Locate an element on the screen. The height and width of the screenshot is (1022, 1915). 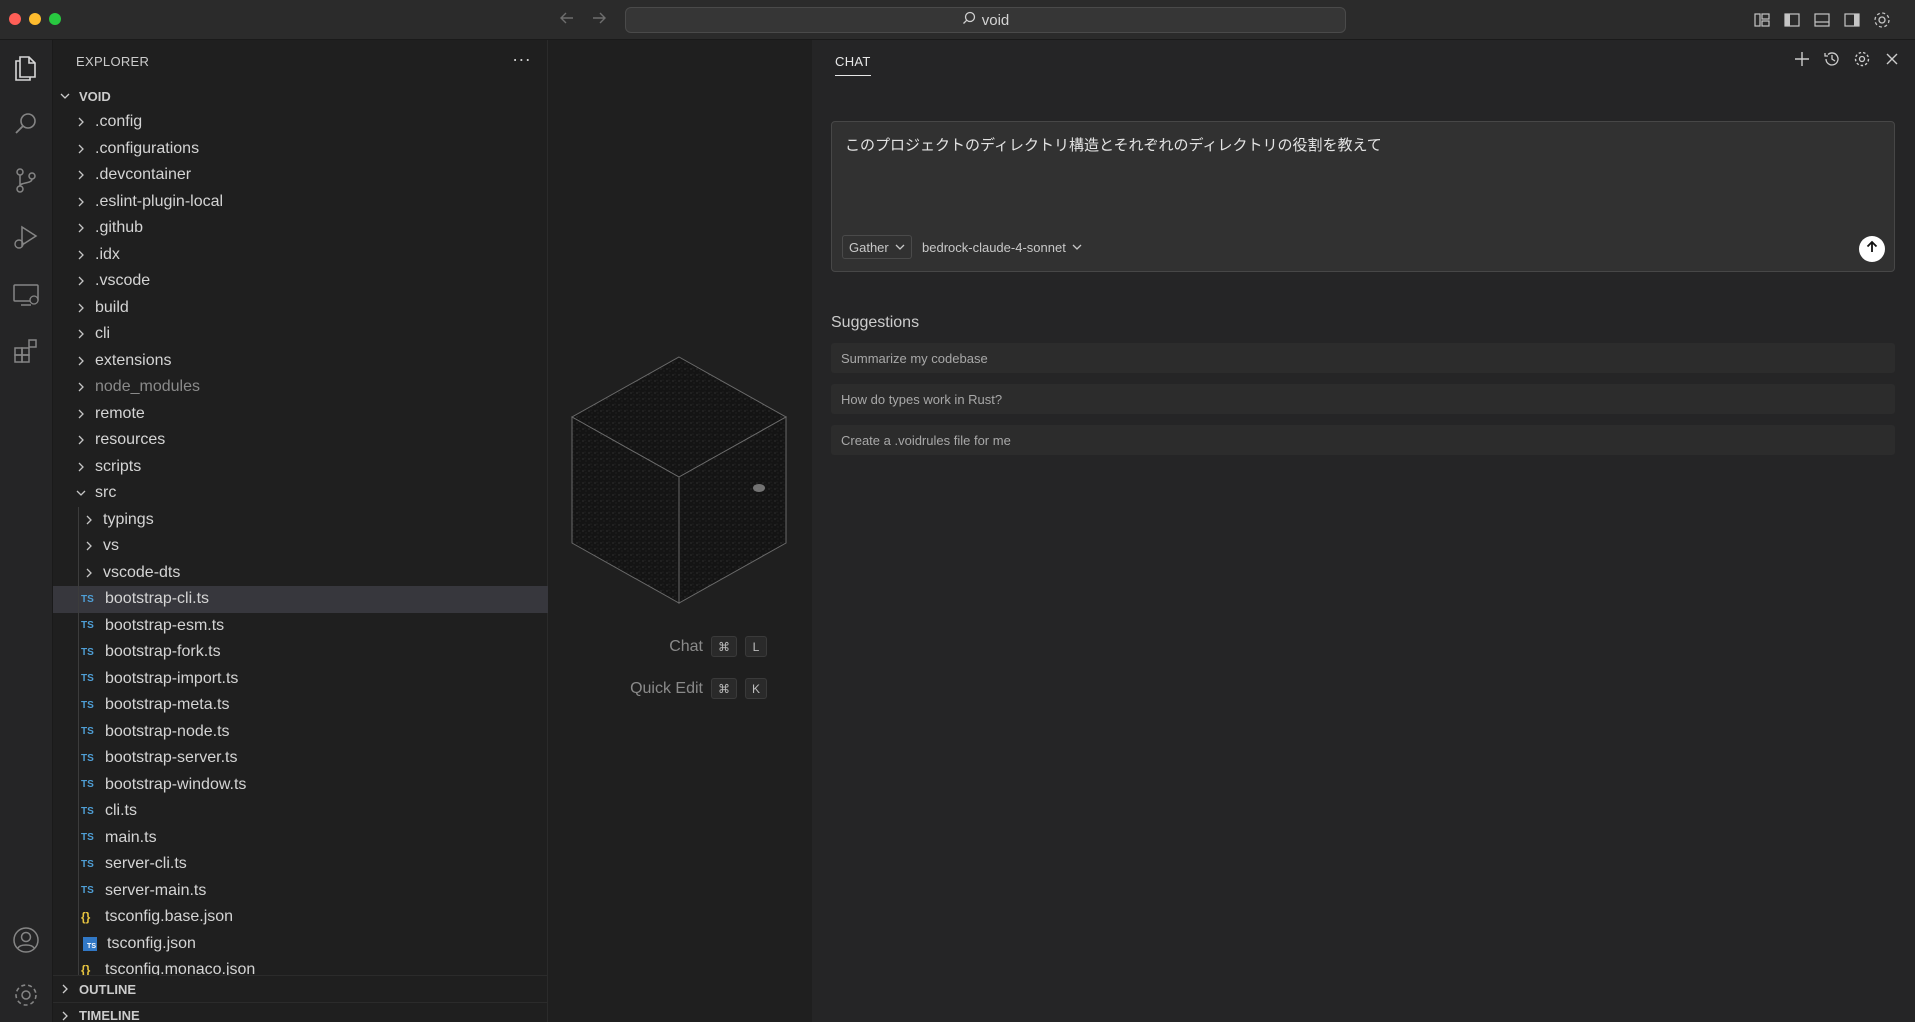
file-row: {} tsconfig.monaco.json is located at coordinates (300, 966).